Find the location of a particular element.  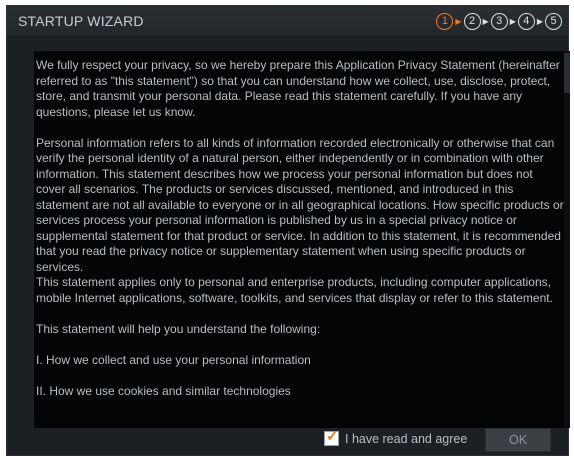

scrollbar-thumb is located at coordinates (567, 73).